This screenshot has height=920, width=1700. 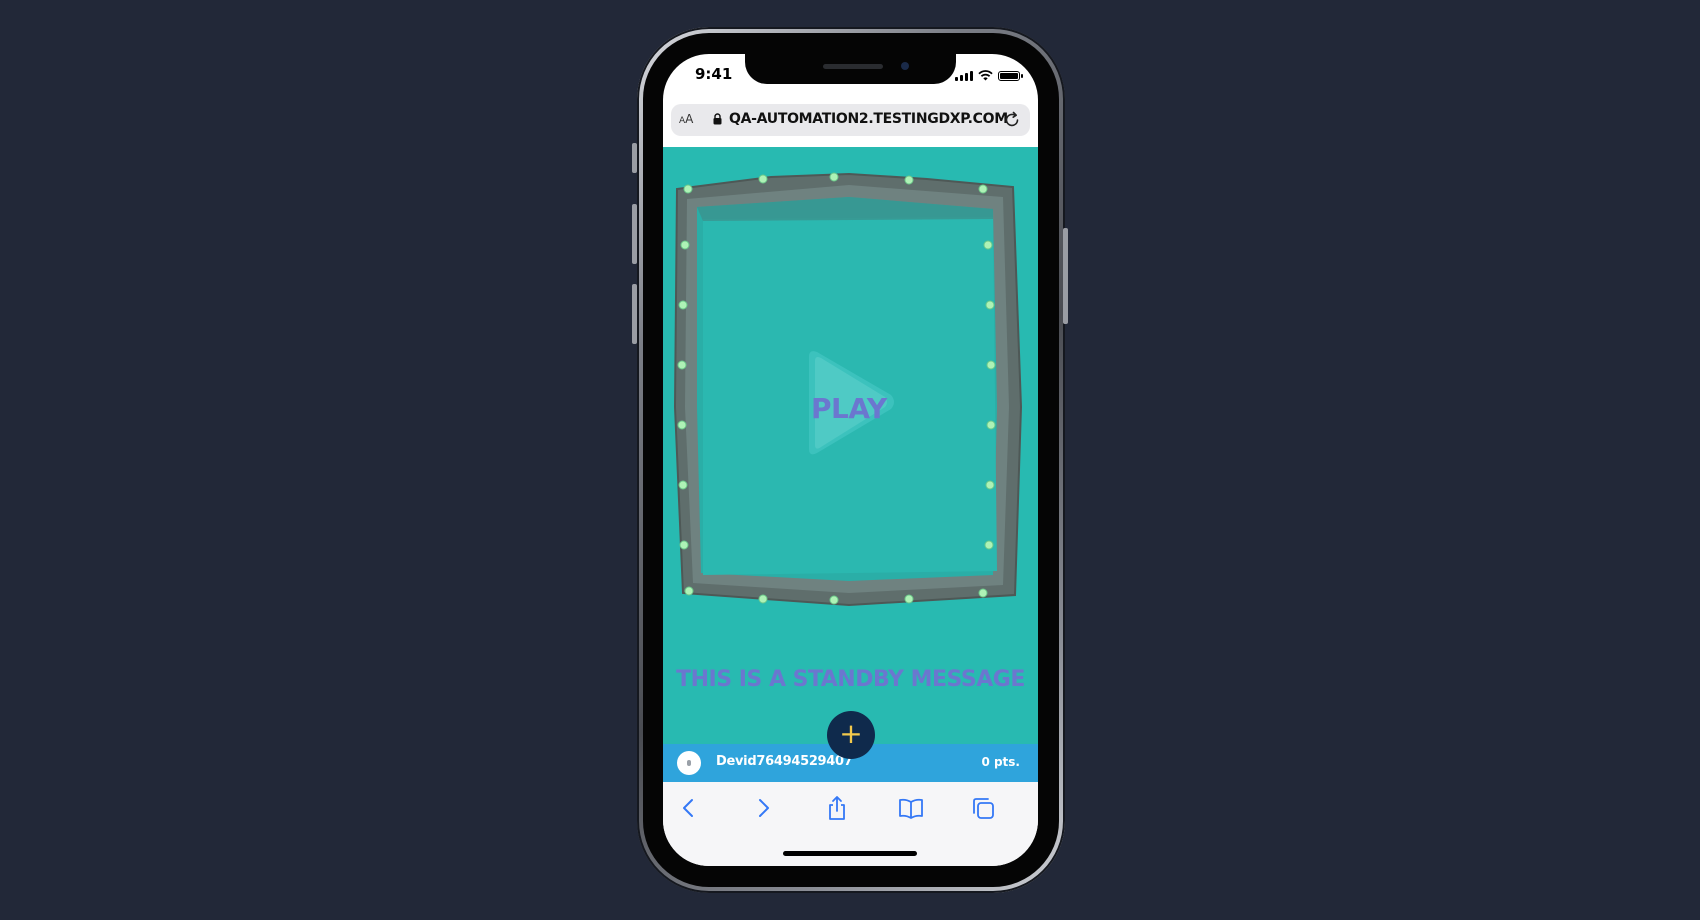 What do you see at coordinates (905, 66) in the screenshot?
I see `front-camera` at bounding box center [905, 66].